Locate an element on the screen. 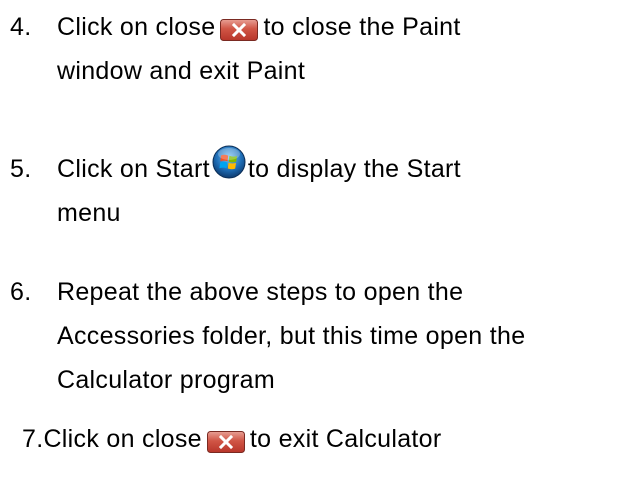 This screenshot has height=484, width=633. step-text: to exit Calculator is located at coordinates (345, 439).